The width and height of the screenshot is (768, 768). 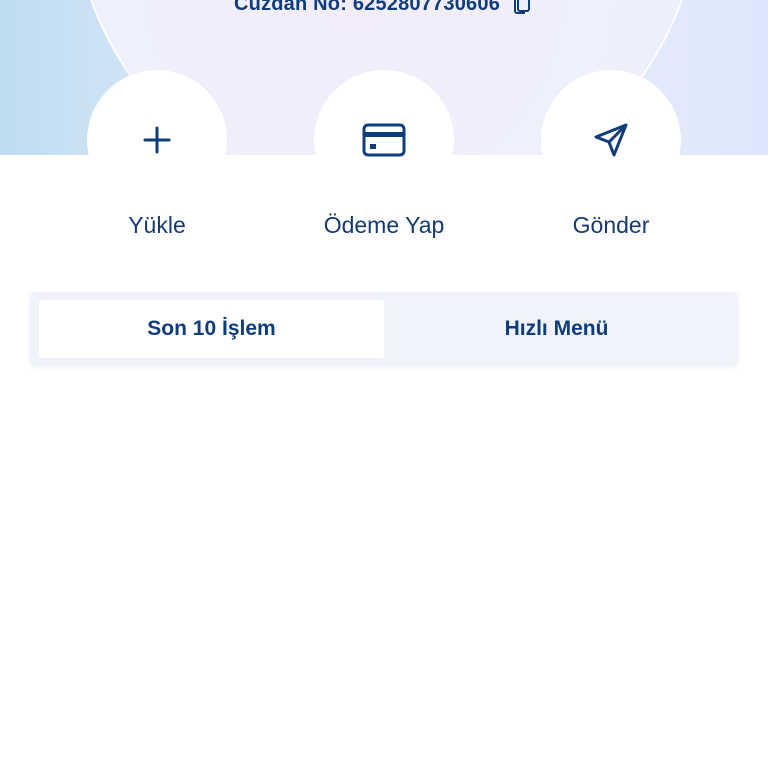 I want to click on payment-button, so click(x=384, y=140).